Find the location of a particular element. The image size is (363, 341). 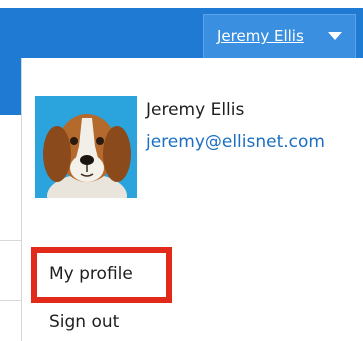

avatar is located at coordinates (86, 147).